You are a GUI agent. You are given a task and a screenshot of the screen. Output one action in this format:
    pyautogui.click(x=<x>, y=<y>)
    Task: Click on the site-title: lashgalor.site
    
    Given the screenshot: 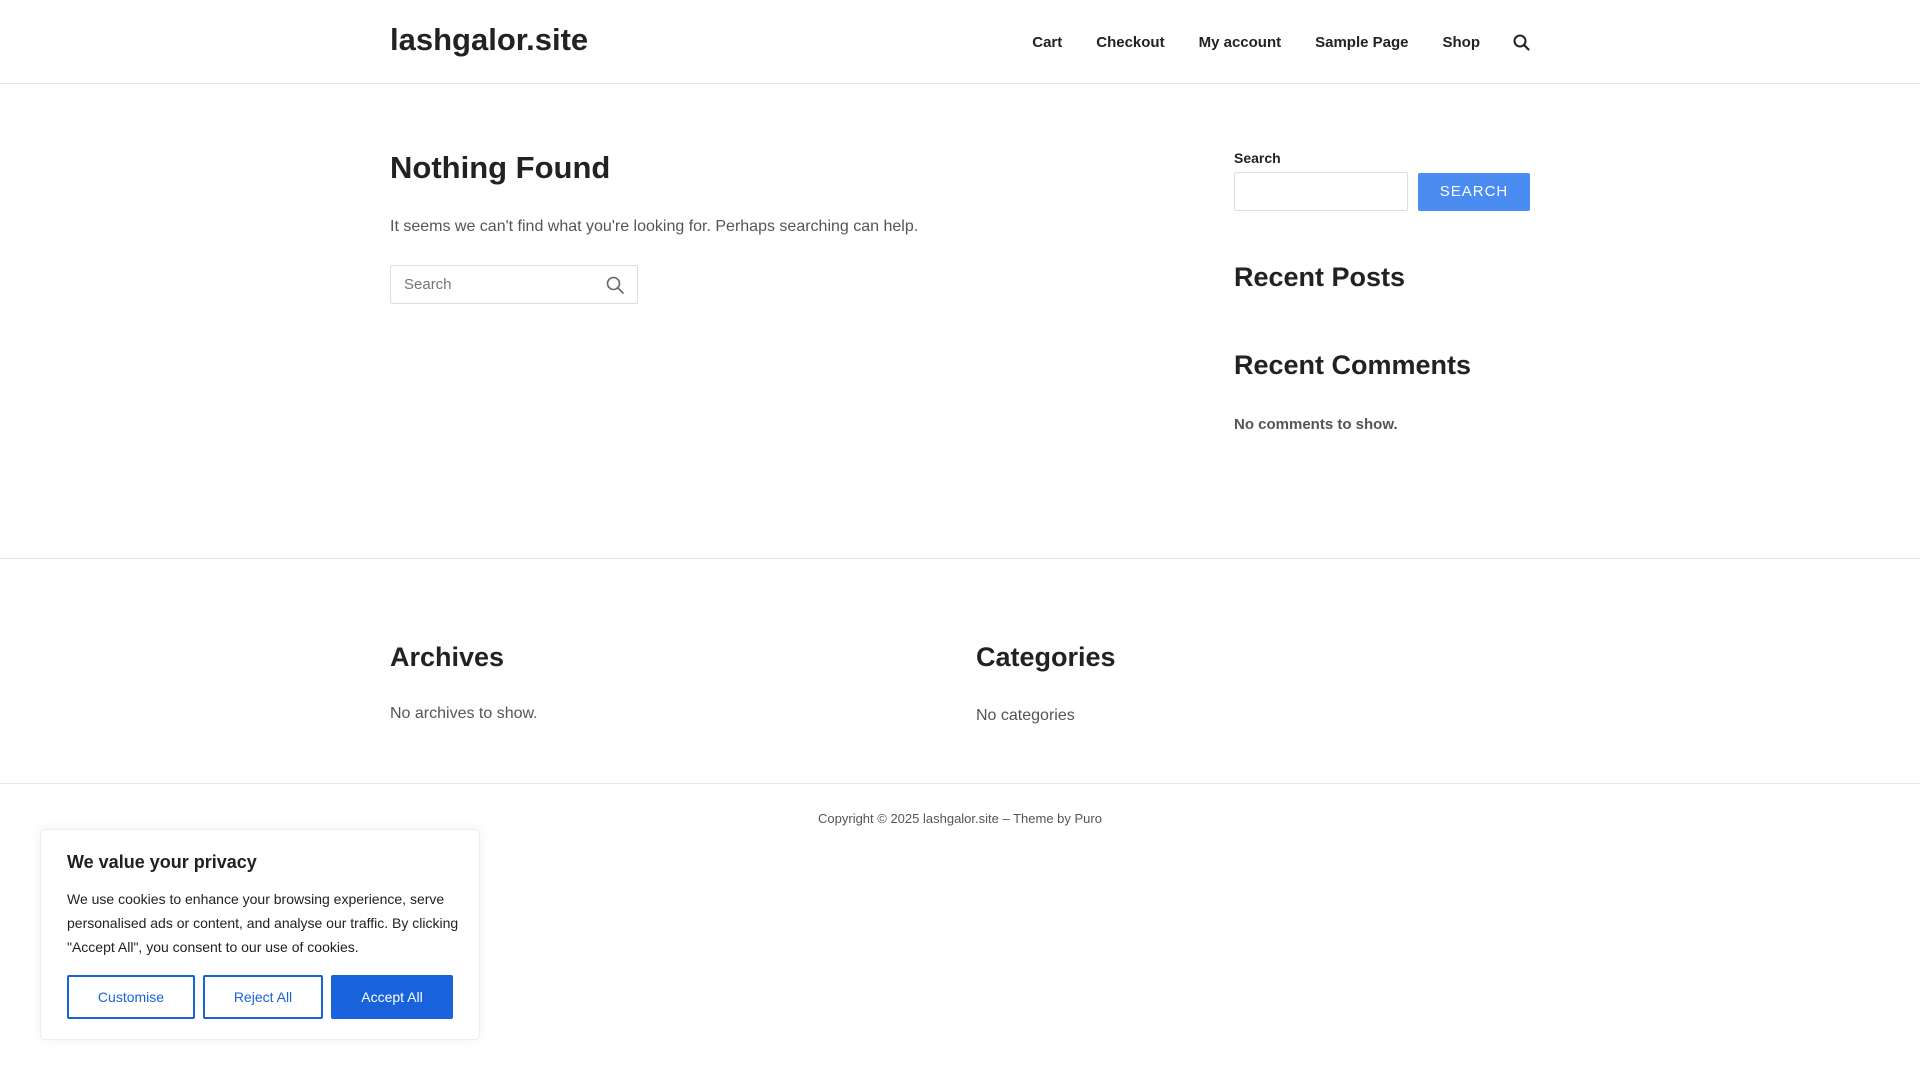 What is the action you would take?
    pyautogui.click(x=489, y=40)
    